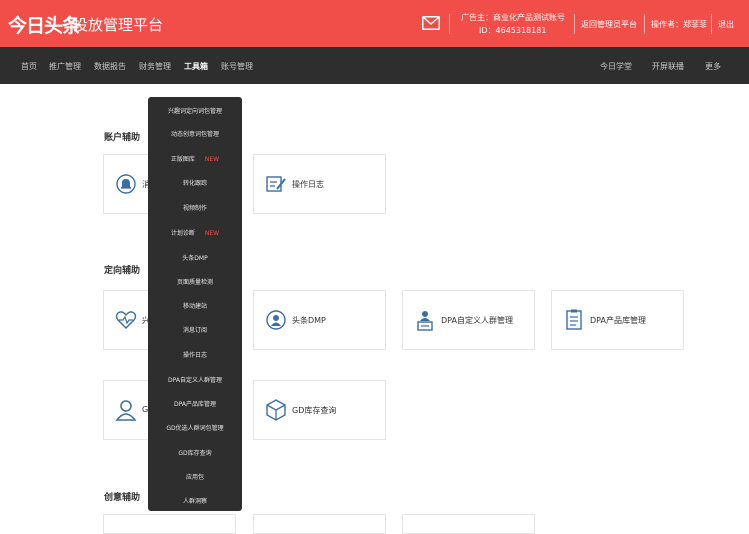 The image size is (749, 534). What do you see at coordinates (44, 24) in the screenshot?
I see `app-logo: 今日头条` at bounding box center [44, 24].